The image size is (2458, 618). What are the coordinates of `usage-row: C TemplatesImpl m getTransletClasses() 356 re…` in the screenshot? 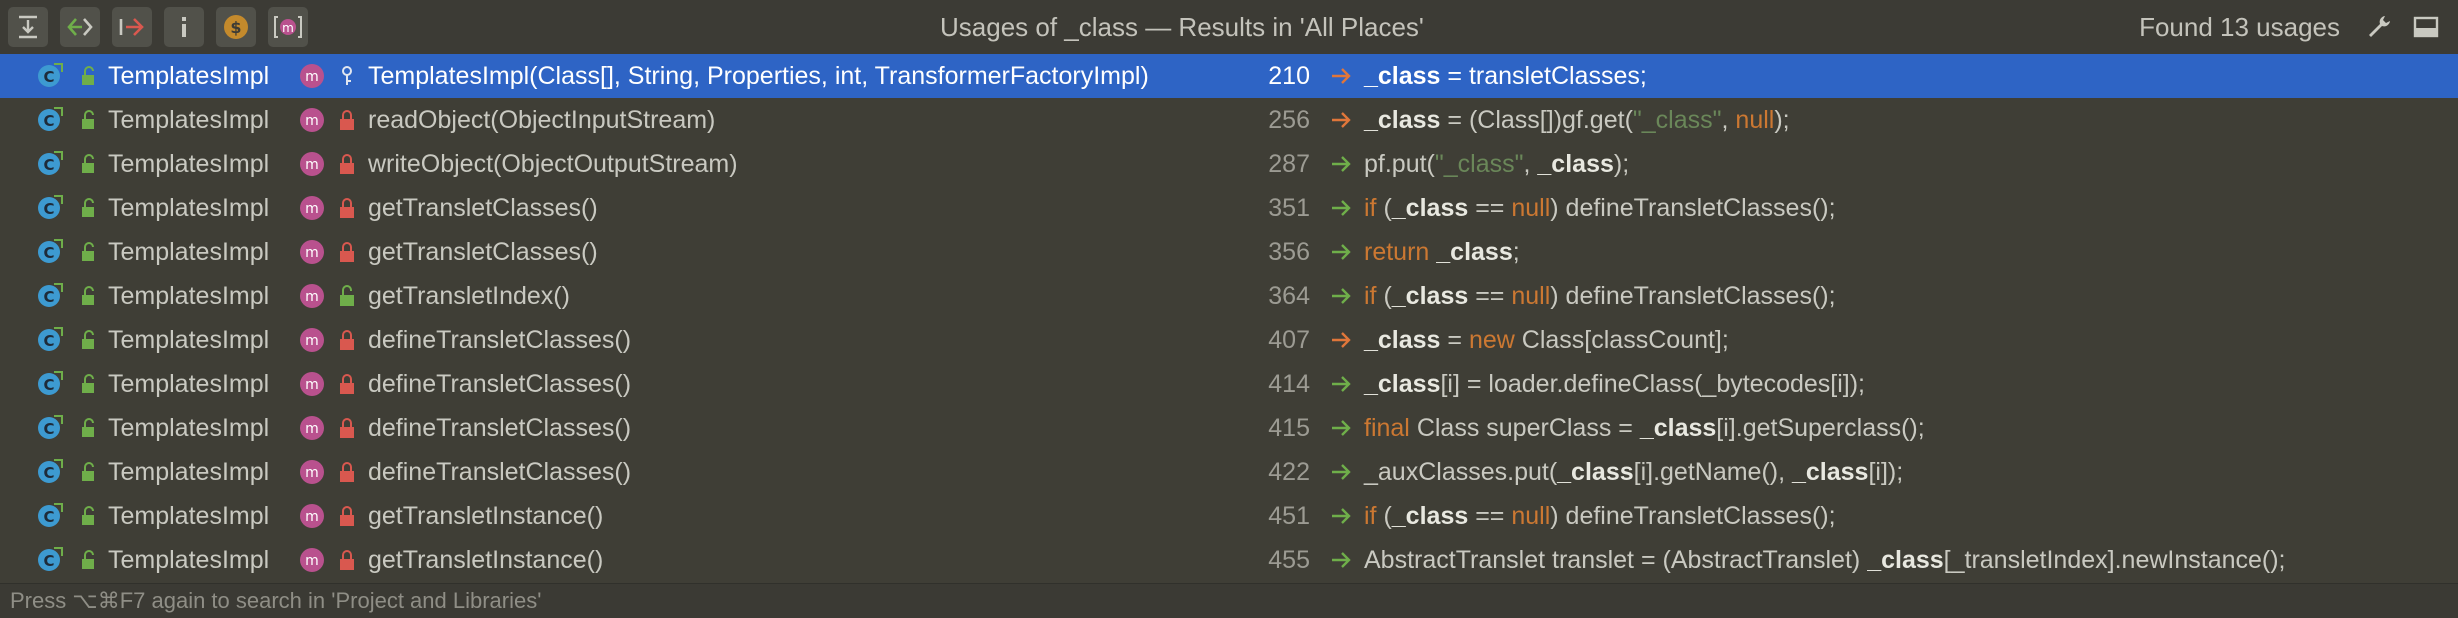 It's located at (1229, 252).